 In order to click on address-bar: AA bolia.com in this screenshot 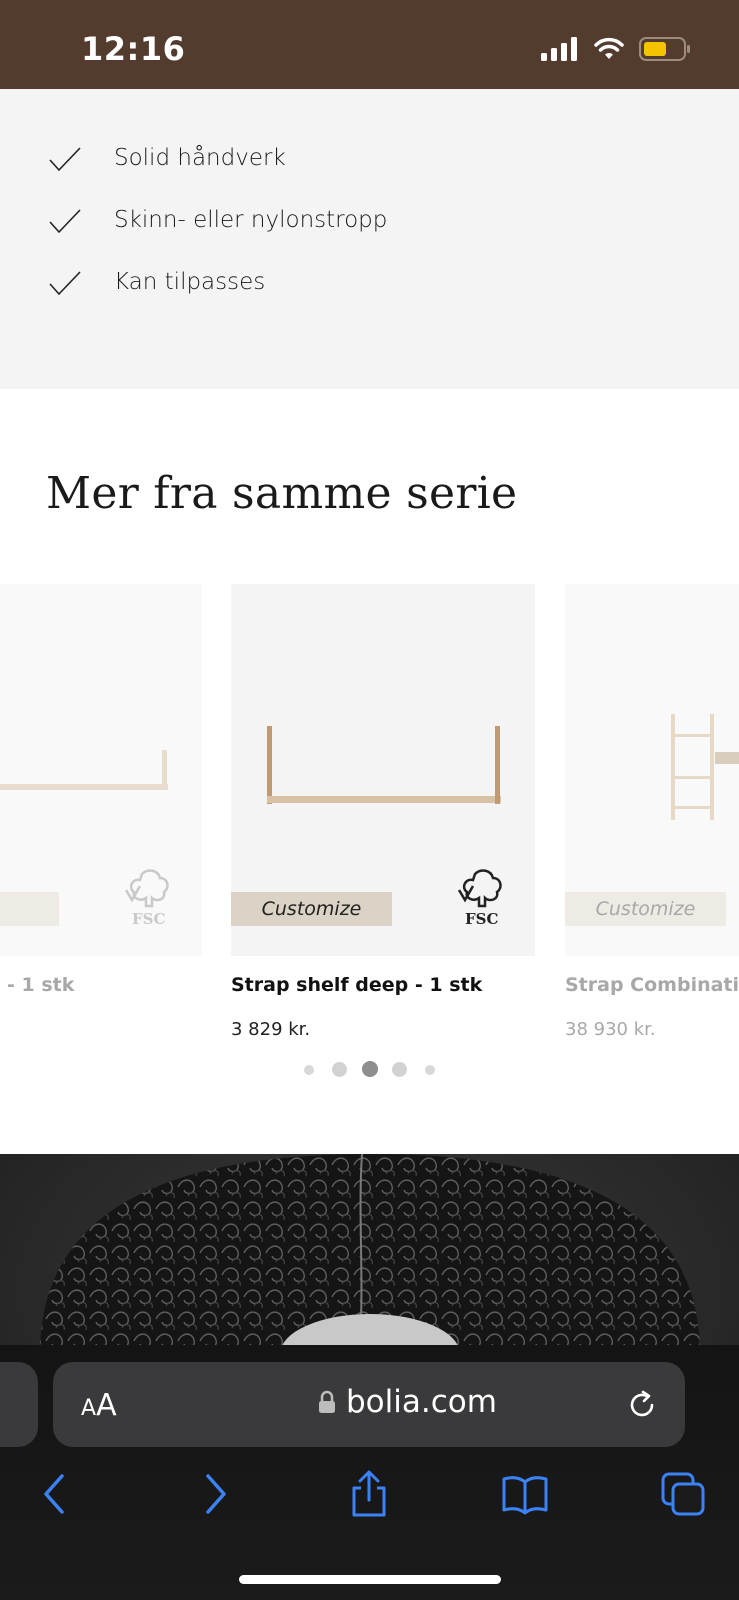, I will do `click(369, 1404)`.